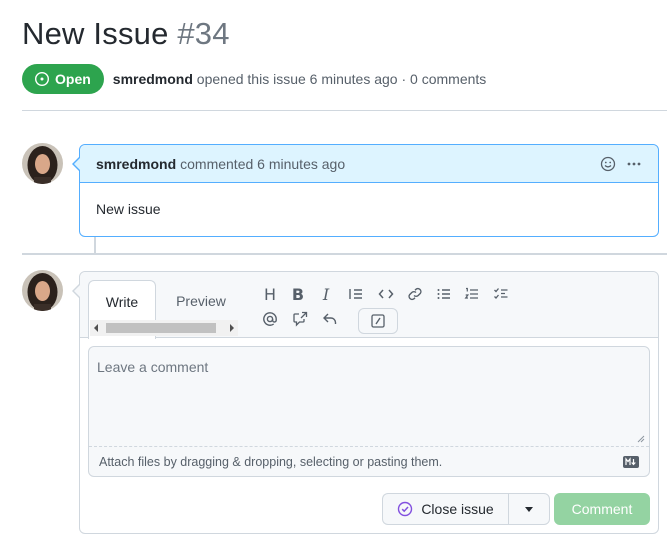 Image resolution: width=667 pixels, height=540 pixels. I want to click on reply-button, so click(330, 319).